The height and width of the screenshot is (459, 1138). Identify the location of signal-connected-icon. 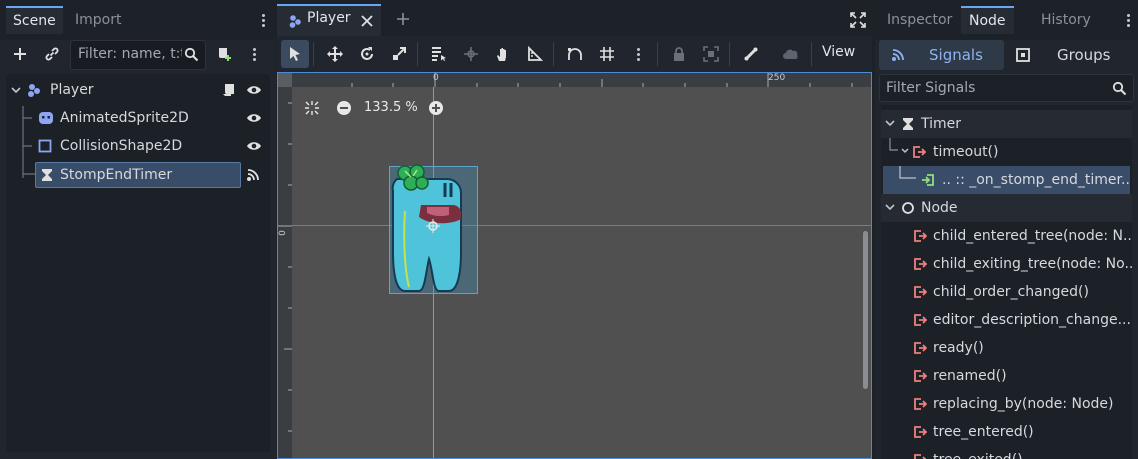
(253, 175).